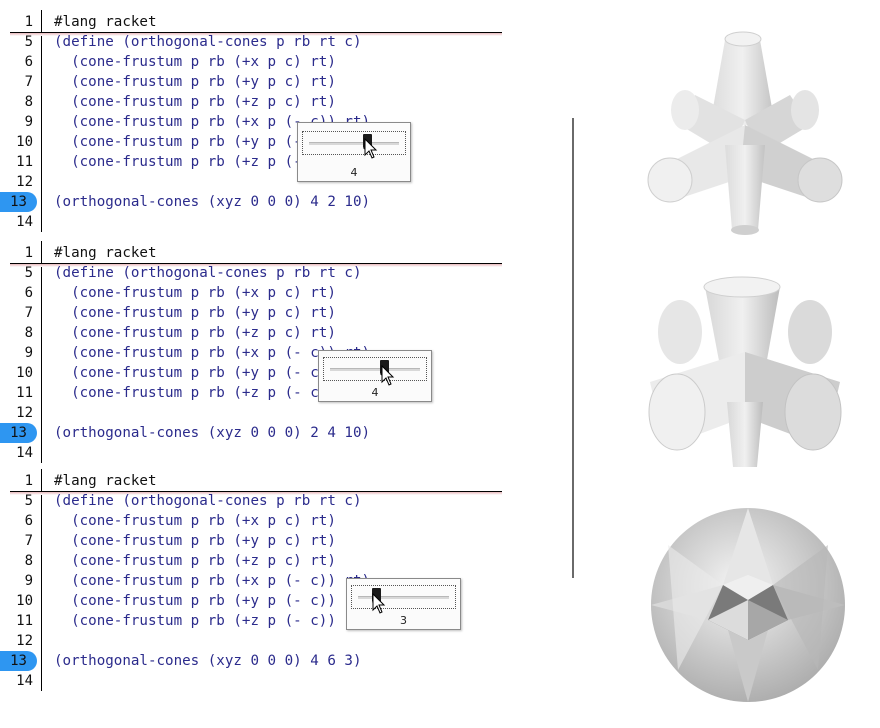  What do you see at coordinates (403, 620) in the screenshot?
I see `slider-value: 3` at bounding box center [403, 620].